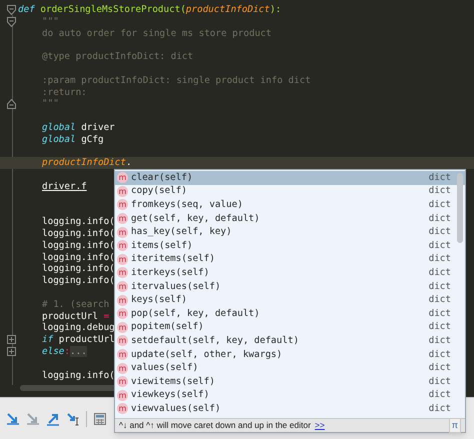 The width and height of the screenshot is (474, 439). I want to click on completion-item: m viewitems(self) dict, so click(290, 381).